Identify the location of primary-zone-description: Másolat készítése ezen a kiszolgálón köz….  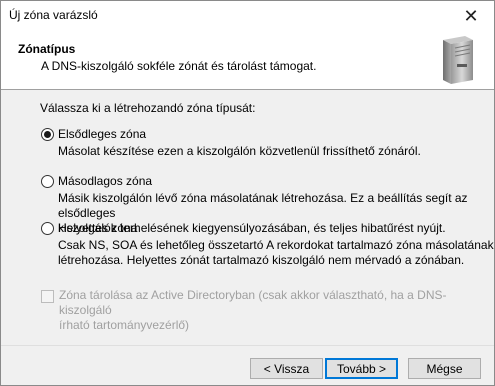
(239, 151).